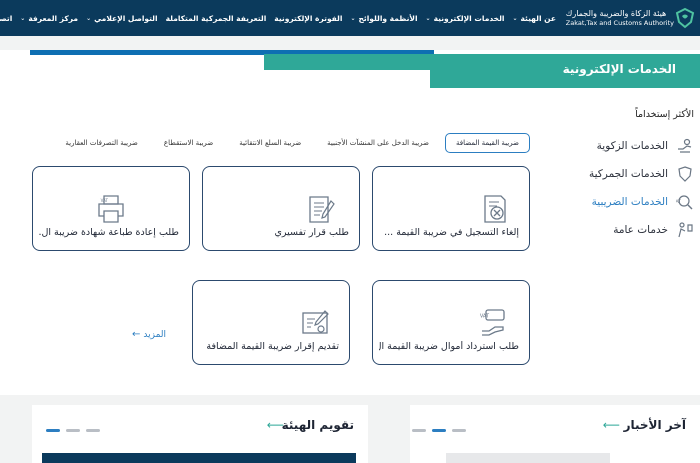 This screenshot has height=463, width=700. Describe the element at coordinates (200, 434) in the screenshot. I see `calendar-panel: تقويم الهيئة ⟵` at that location.